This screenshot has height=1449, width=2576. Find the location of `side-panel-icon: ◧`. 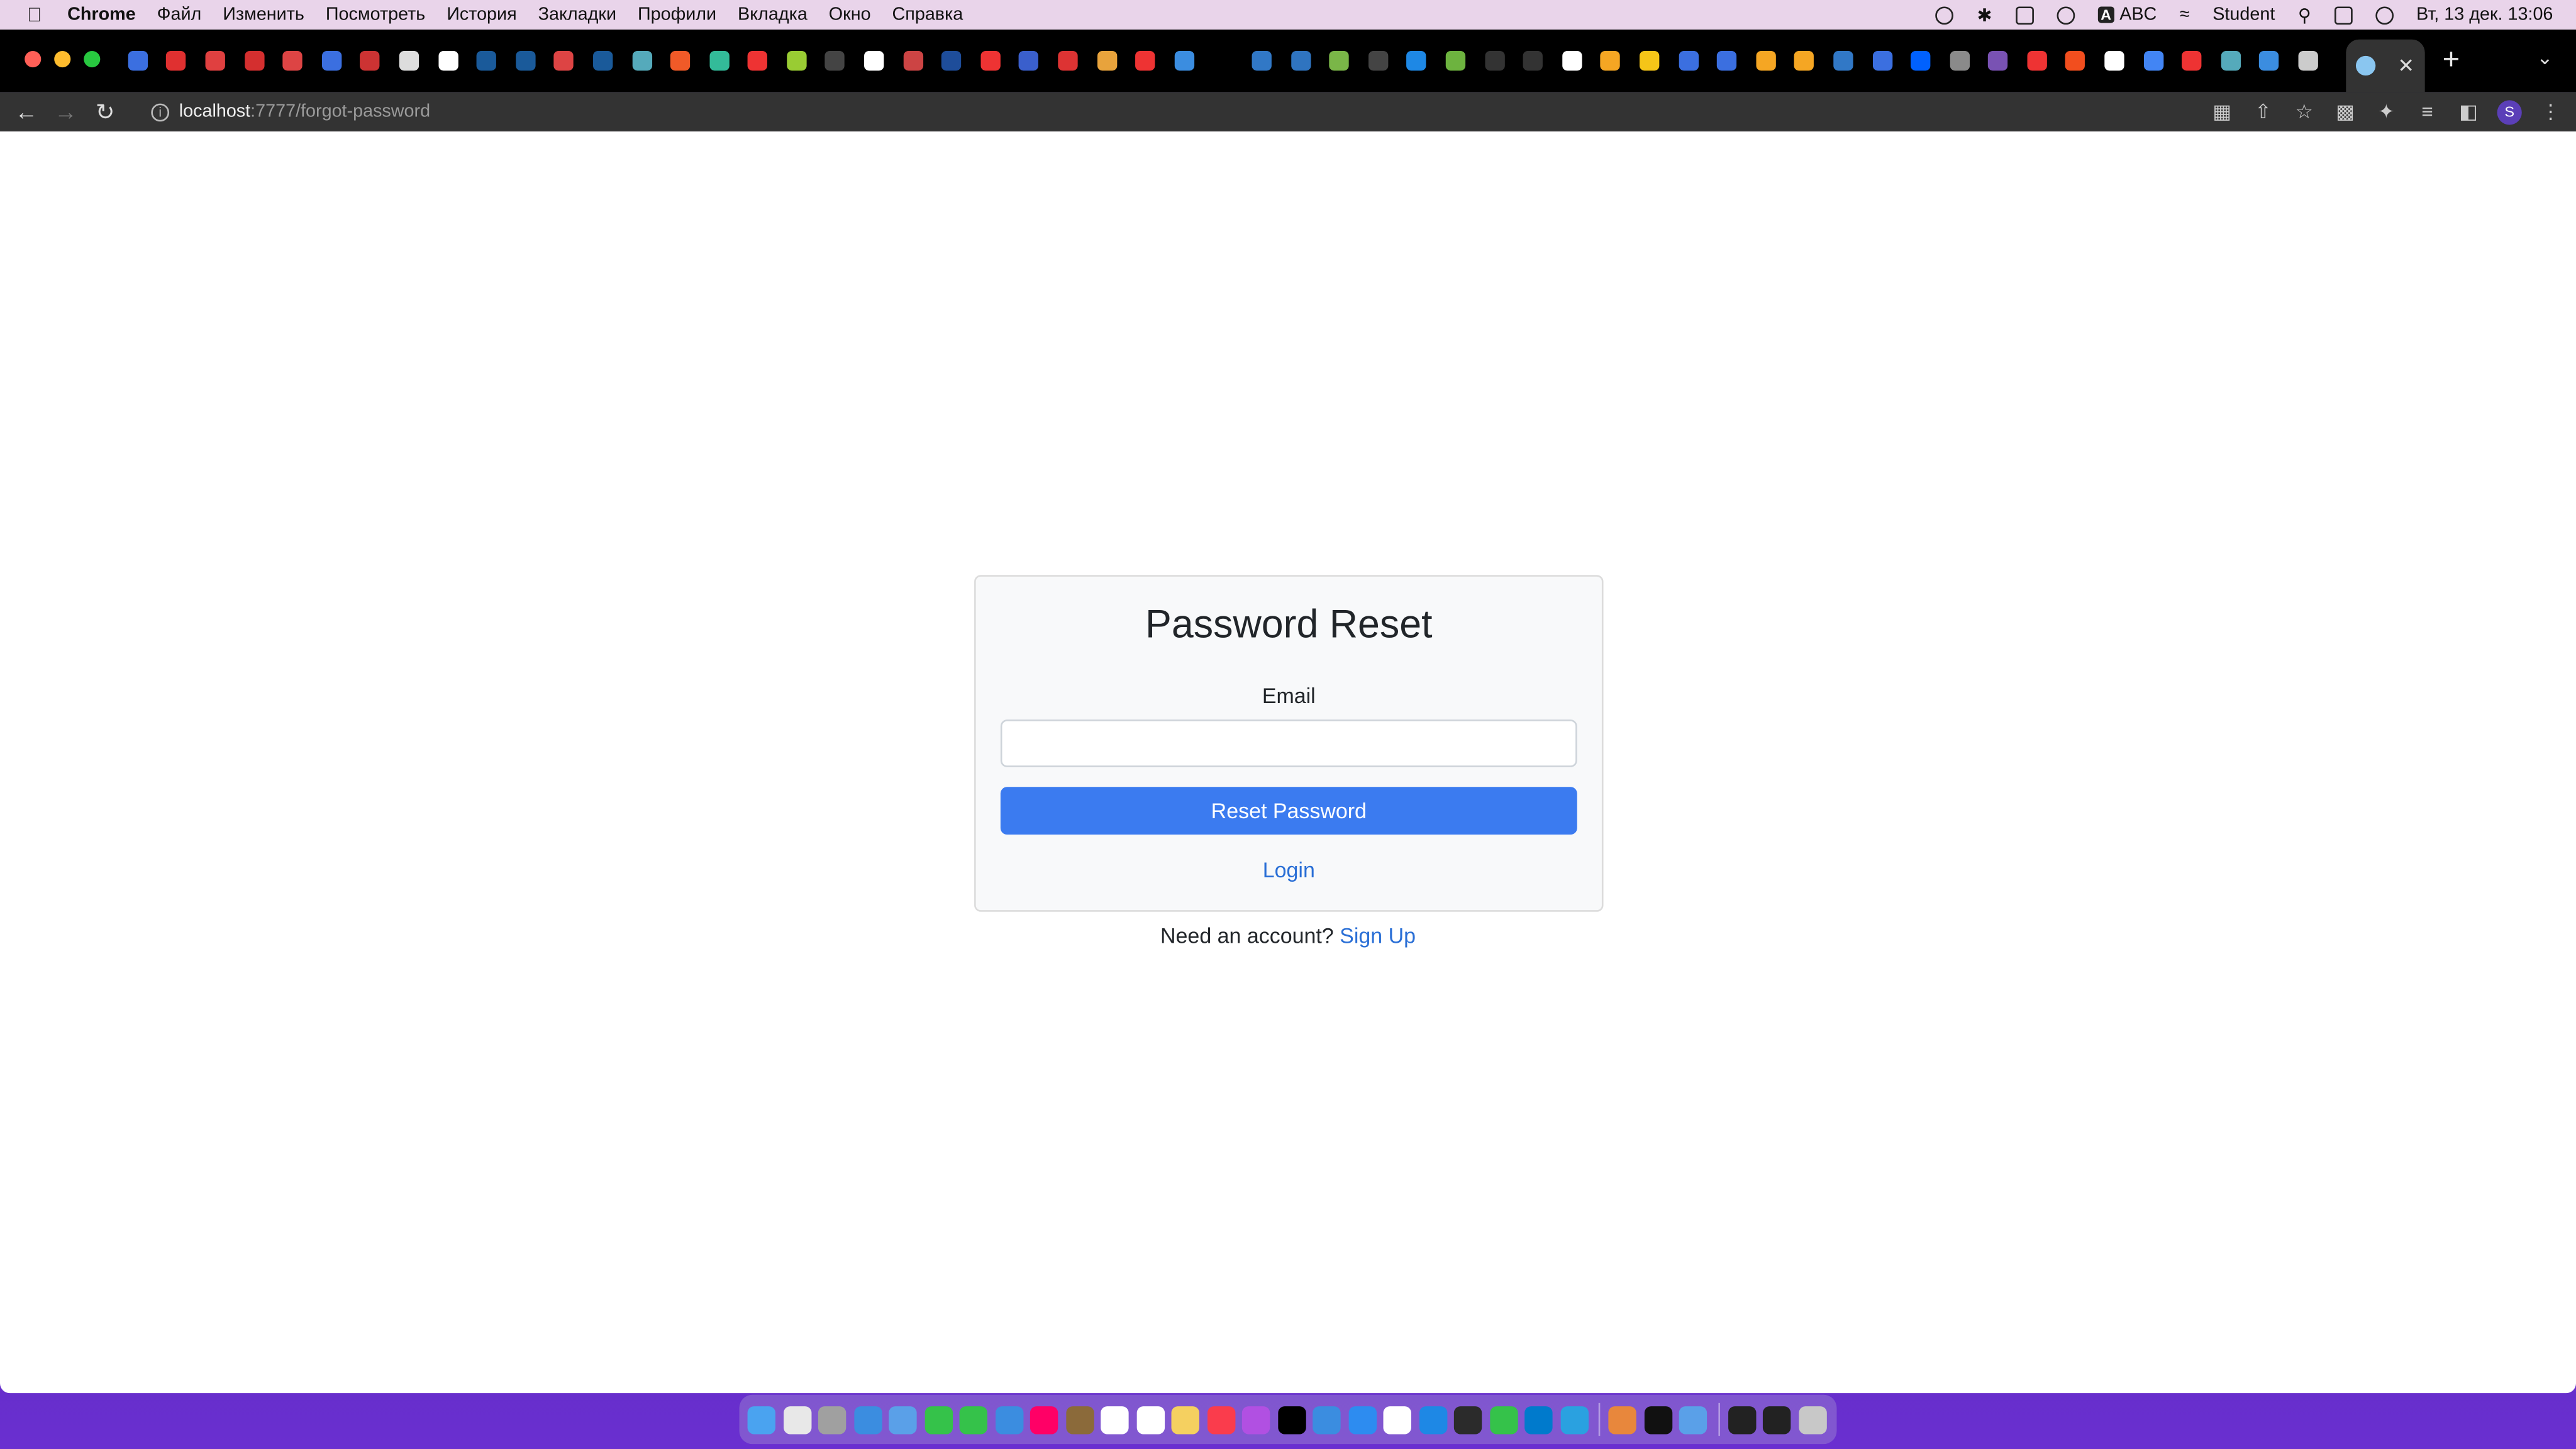

side-panel-icon: ◧ is located at coordinates (2468, 111).